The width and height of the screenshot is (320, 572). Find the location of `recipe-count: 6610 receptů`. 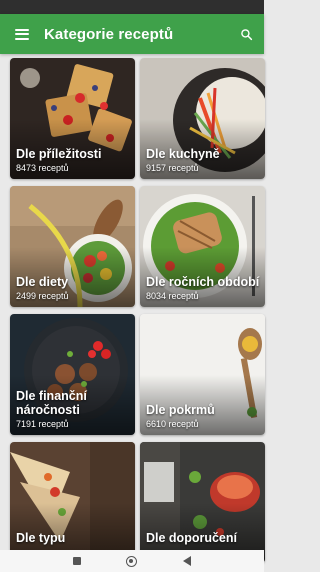

recipe-count: 6610 receptů is located at coordinates (172, 424).